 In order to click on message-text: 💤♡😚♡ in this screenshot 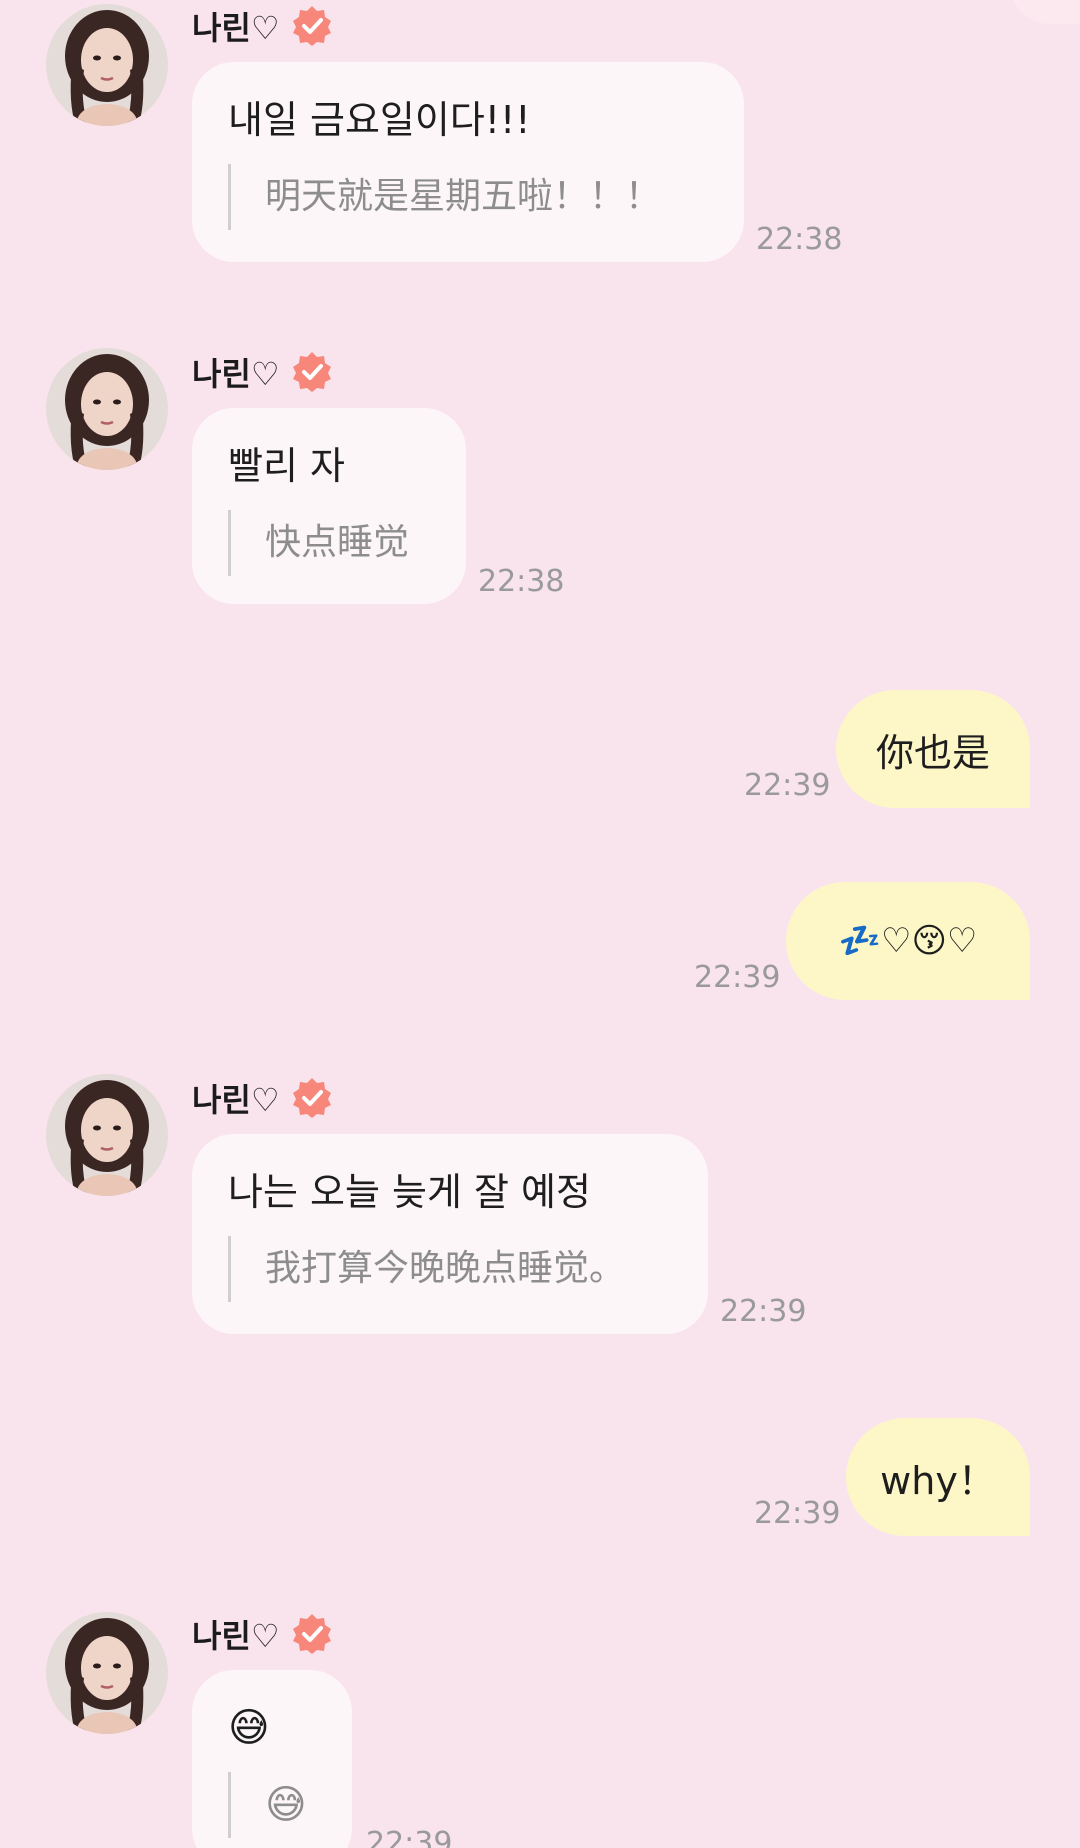, I will do `click(908, 941)`.